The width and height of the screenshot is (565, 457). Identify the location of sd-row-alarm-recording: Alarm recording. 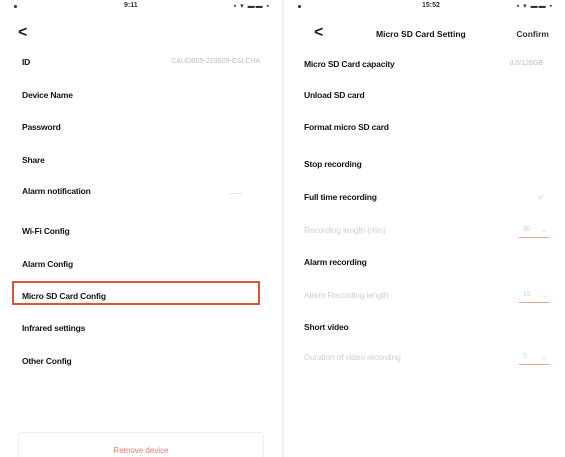
(424, 265).